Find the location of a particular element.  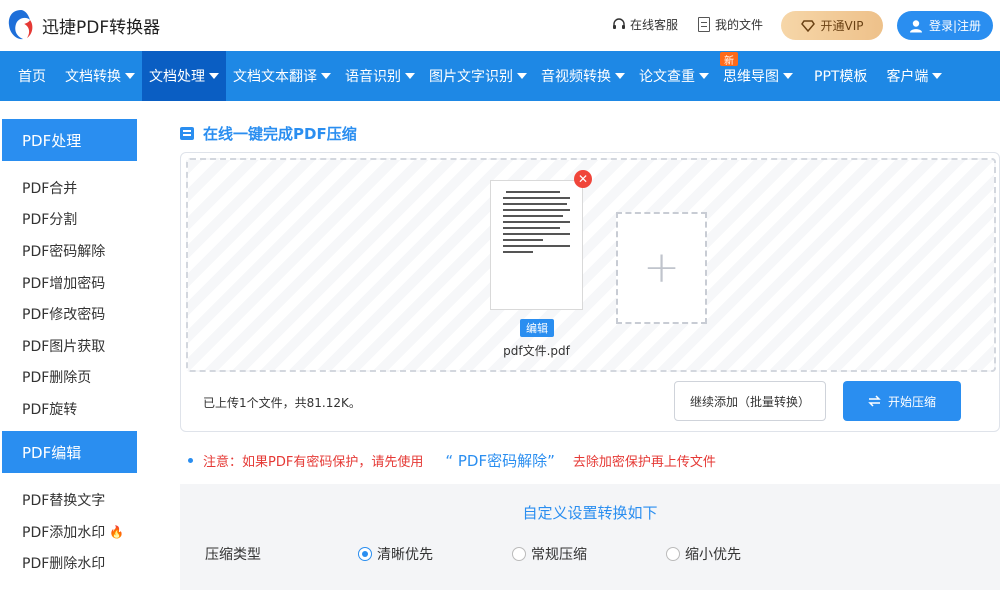

nav-label: 文档文本翻译 is located at coordinates (275, 77).